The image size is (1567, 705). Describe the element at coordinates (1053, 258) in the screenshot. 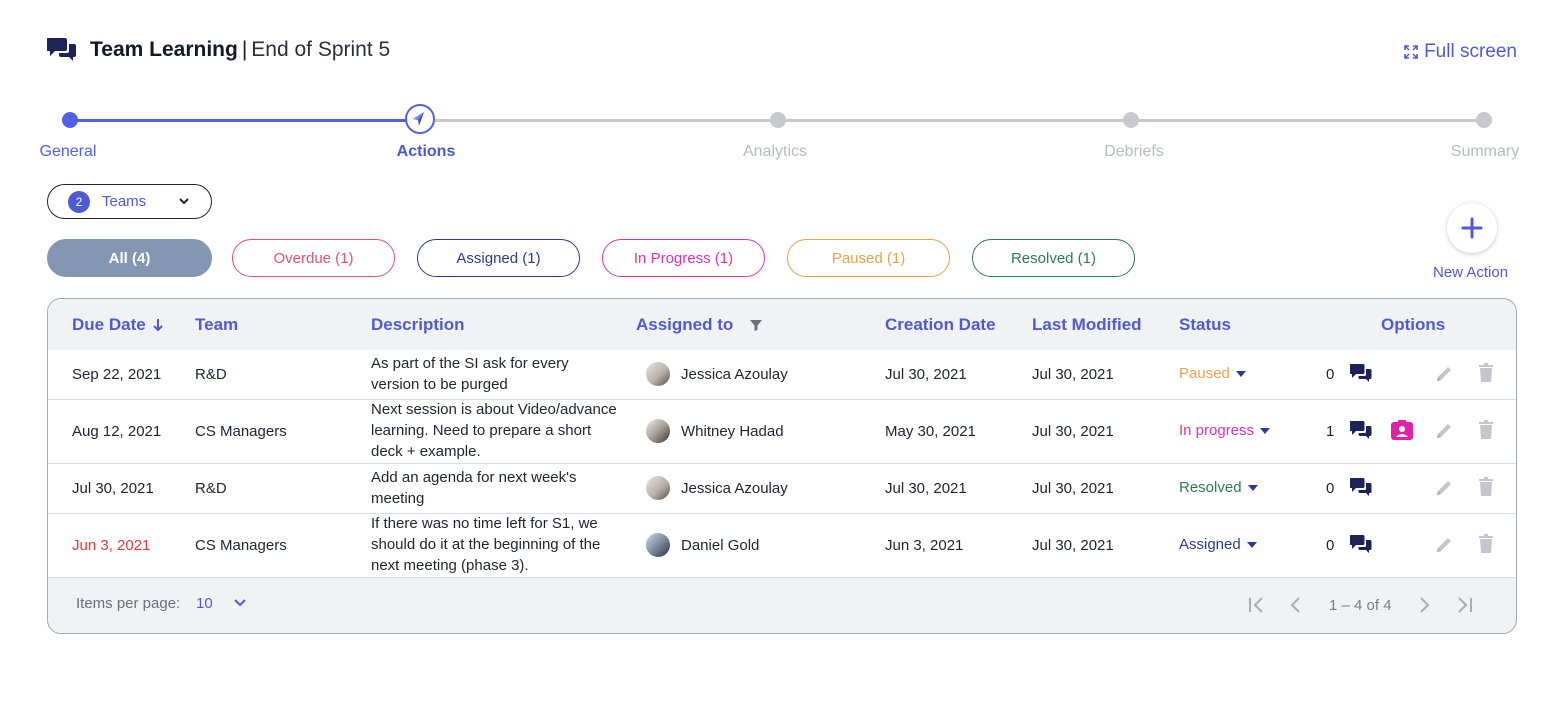

I see `filter-resolved: Resolved (1)` at that location.